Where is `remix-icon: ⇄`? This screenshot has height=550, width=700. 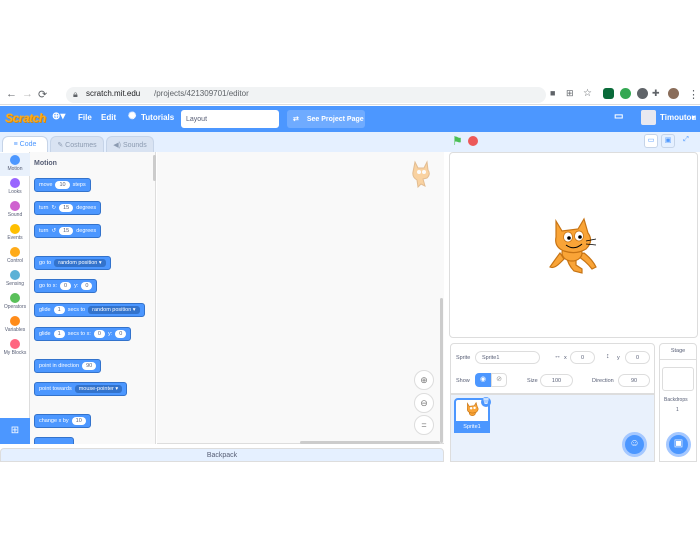
remix-icon: ⇄ is located at coordinates (296, 119).